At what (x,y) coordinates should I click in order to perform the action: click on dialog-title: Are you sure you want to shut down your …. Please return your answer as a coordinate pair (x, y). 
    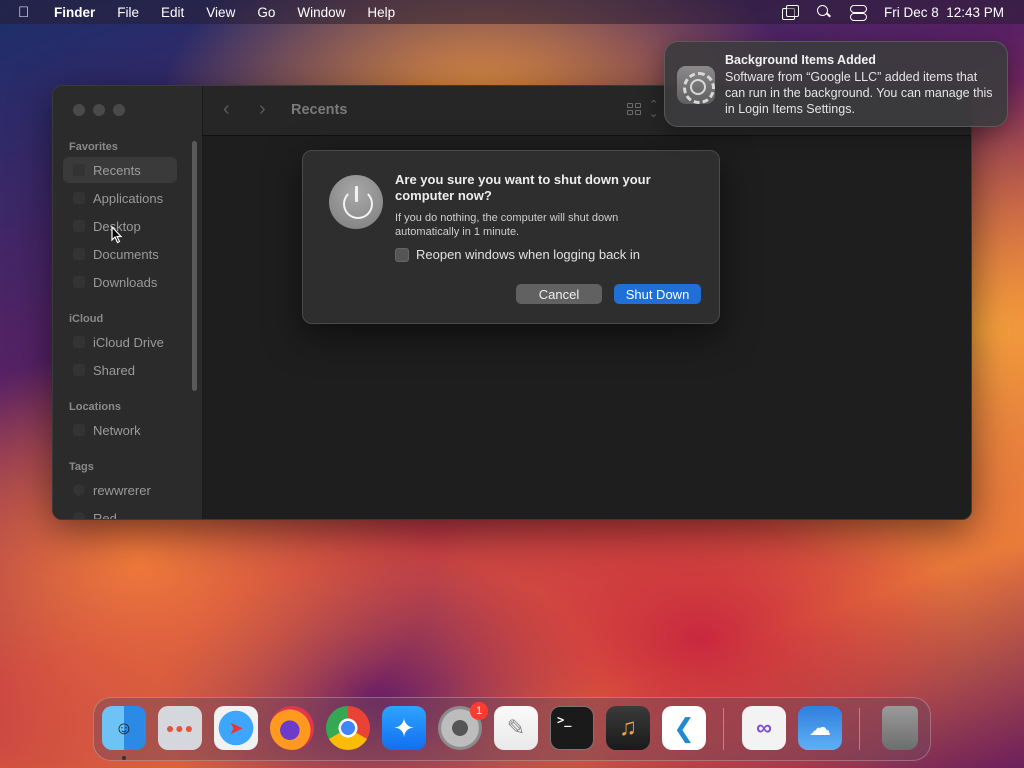
    Looking at the image, I should click on (523, 187).